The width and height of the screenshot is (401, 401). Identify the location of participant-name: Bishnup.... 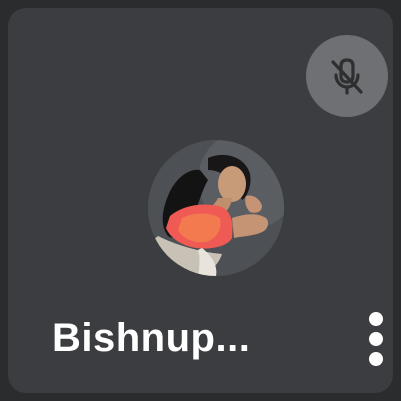
(151, 338).